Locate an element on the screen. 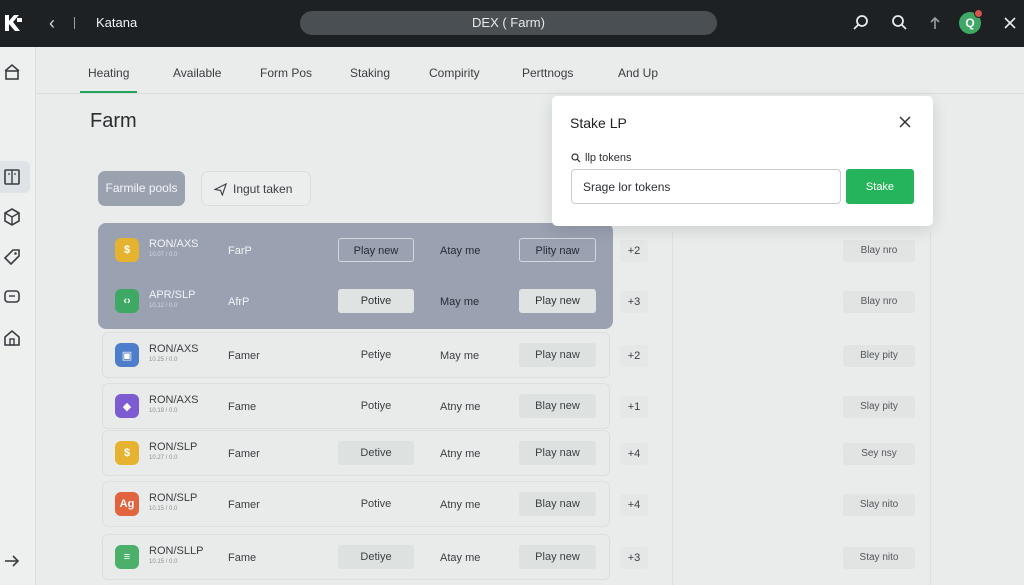 The width and height of the screenshot is (1024, 585). modal-title: Stake LP is located at coordinates (598, 123).